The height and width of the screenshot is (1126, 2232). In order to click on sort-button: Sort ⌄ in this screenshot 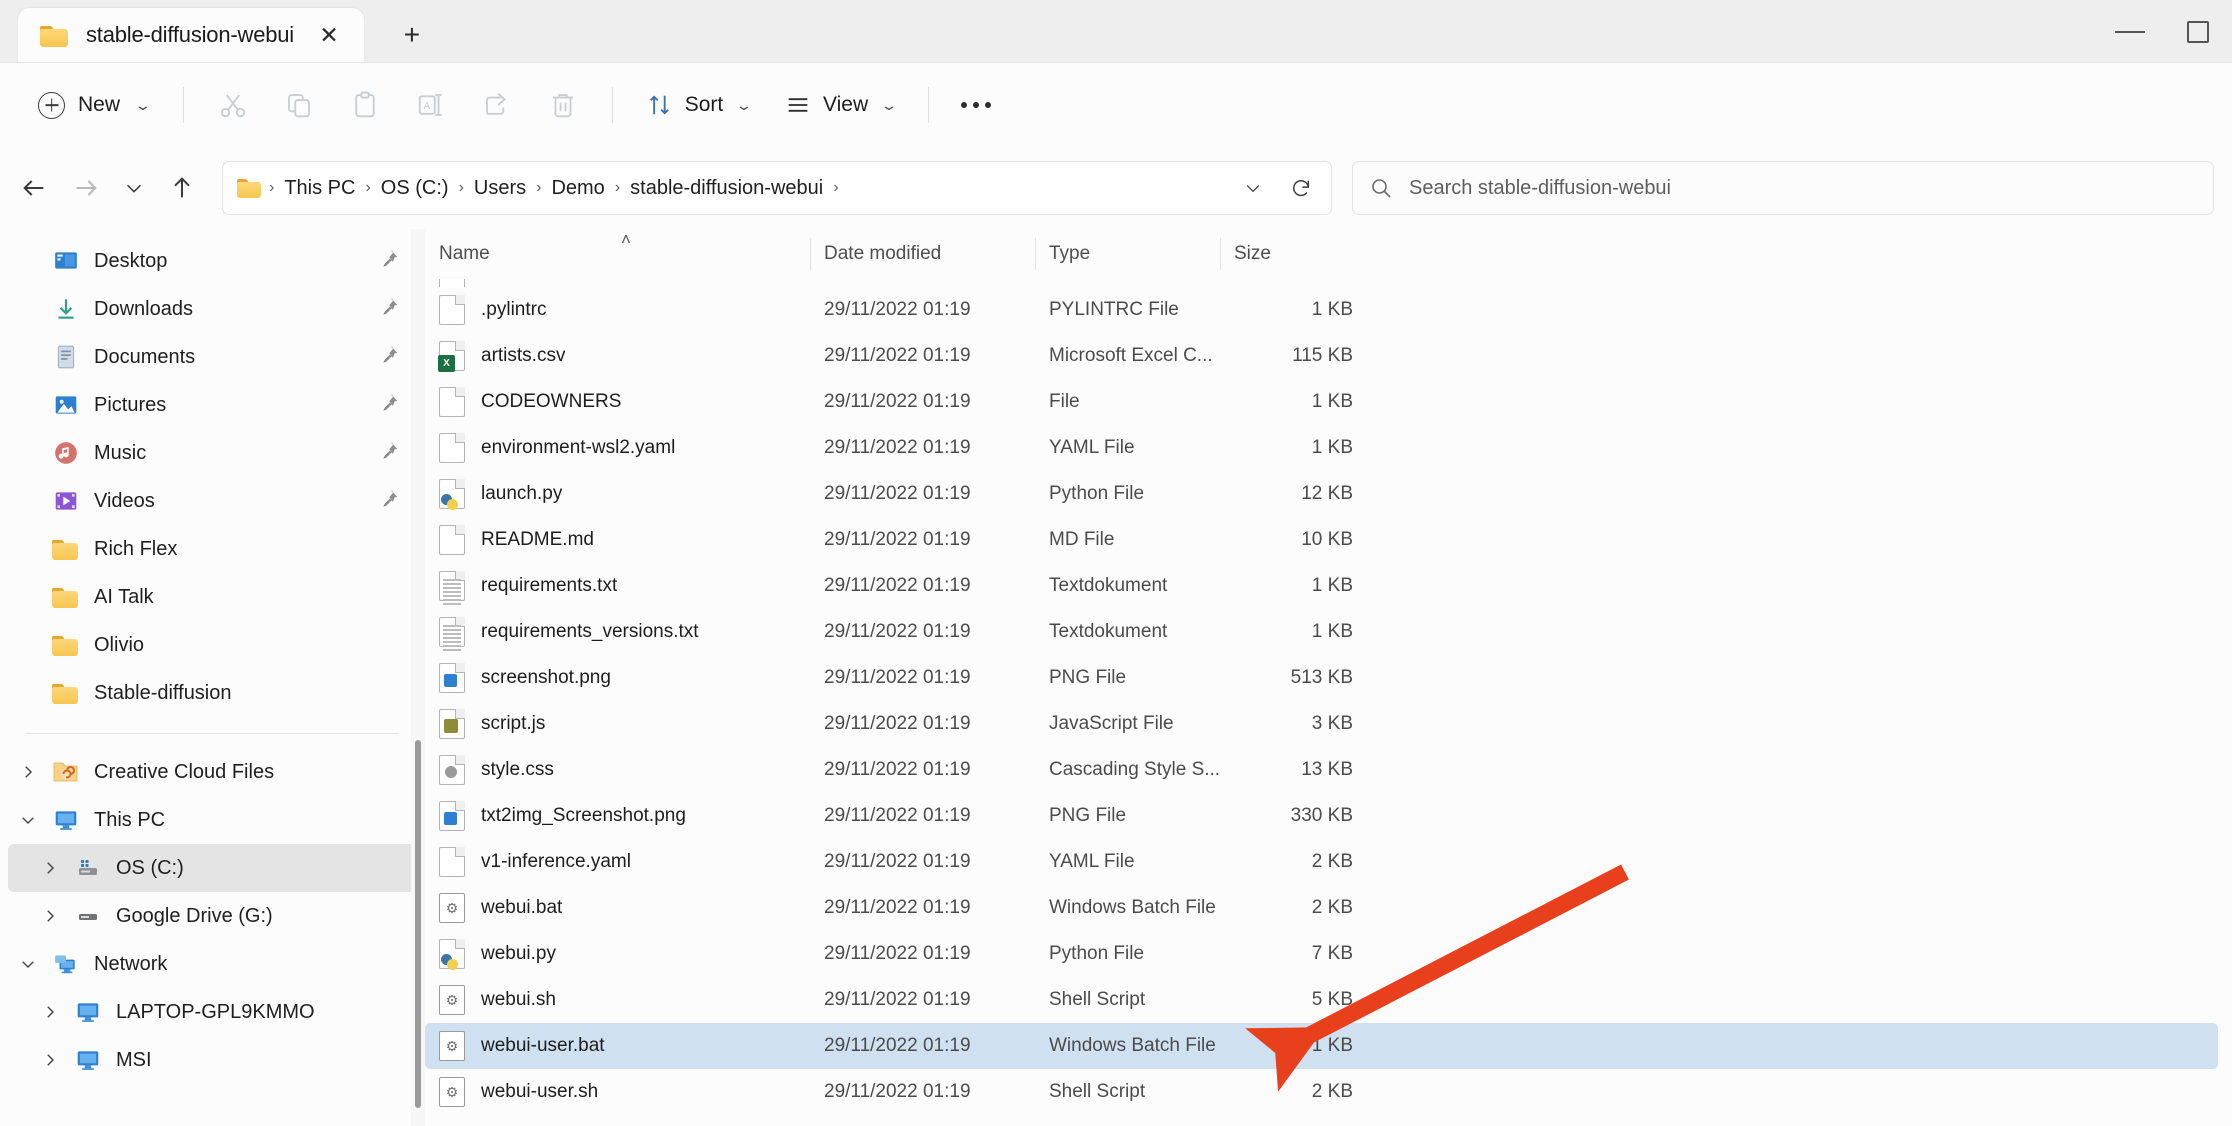, I will do `click(698, 105)`.